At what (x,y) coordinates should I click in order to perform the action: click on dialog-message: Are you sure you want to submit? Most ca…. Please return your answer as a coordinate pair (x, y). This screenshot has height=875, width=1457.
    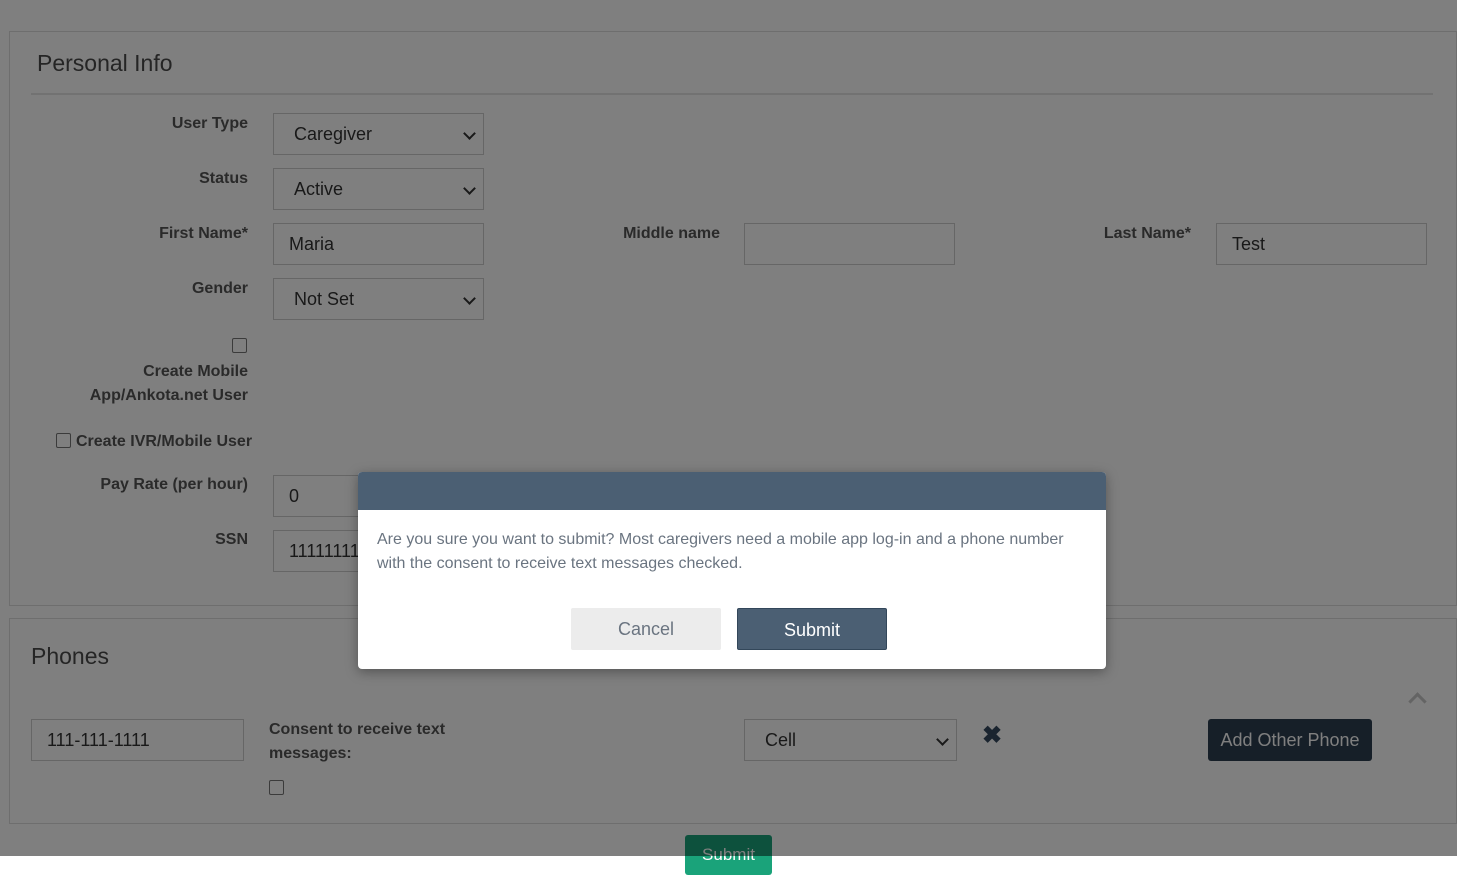
    Looking at the image, I should click on (720, 551).